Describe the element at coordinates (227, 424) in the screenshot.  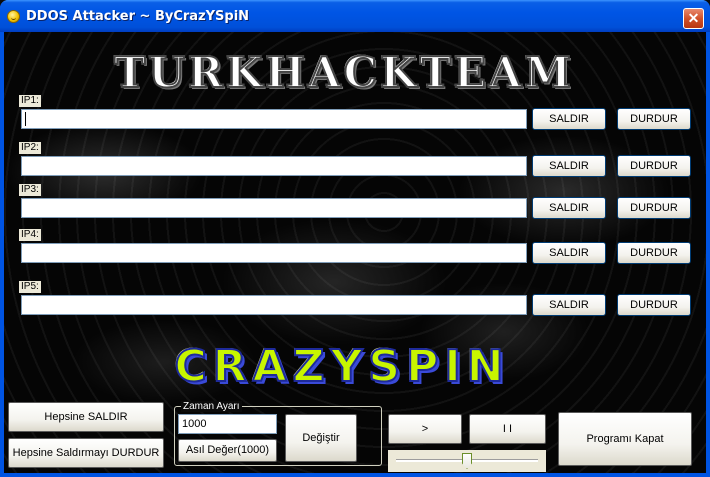
I see `timer-input` at that location.